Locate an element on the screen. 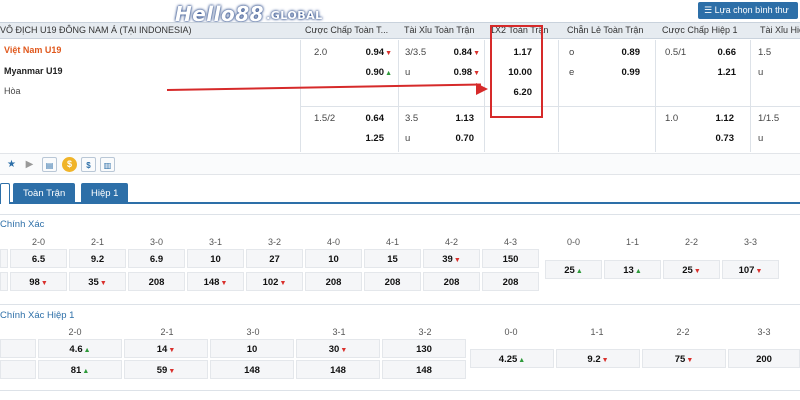  annotation-arrow-head is located at coordinates (482, 89).